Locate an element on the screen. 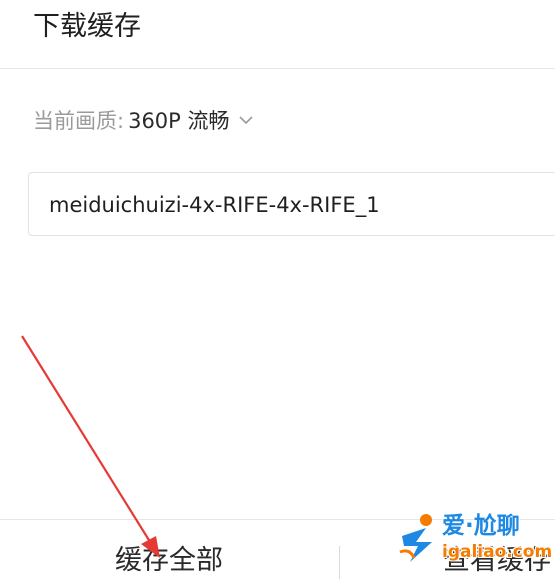 This screenshot has height=580, width=555. quality-value: 360P 流畅 is located at coordinates (179, 121).